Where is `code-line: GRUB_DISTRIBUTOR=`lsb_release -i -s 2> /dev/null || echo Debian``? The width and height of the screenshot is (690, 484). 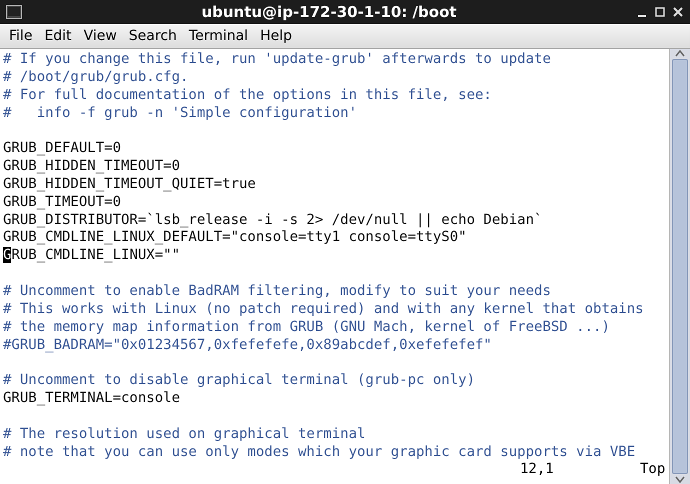 code-line: GRUB_DISTRIBUTOR=`lsb_release -i -s 2> /dev/null || echo Debian` is located at coordinates (272, 220).